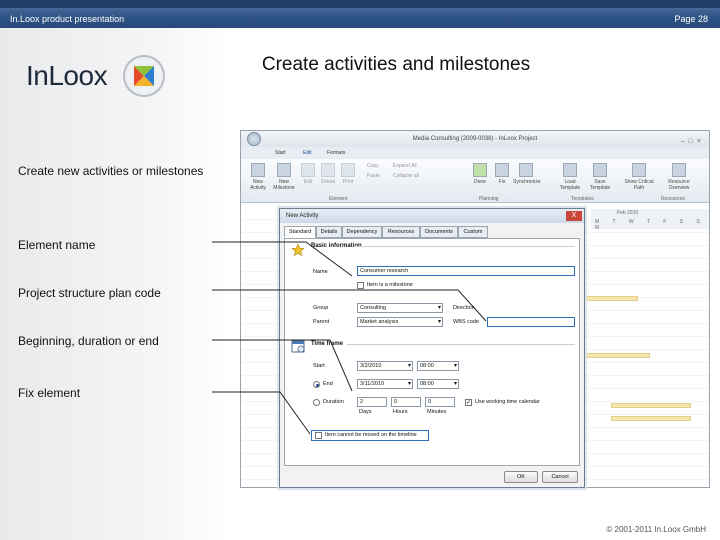  What do you see at coordinates (656, 529) in the screenshot?
I see `copyright-footer: © 2001-2011 In.Loox GmbH` at bounding box center [656, 529].